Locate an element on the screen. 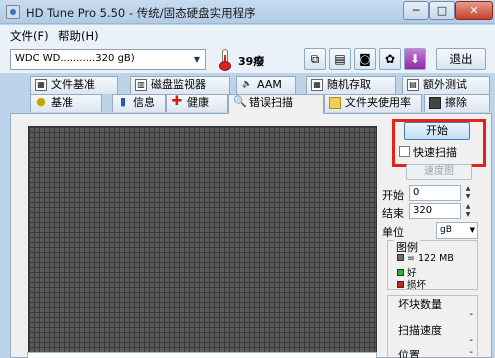 The width and height of the screenshot is (495, 358). options-icon: ✿ is located at coordinates (390, 59).